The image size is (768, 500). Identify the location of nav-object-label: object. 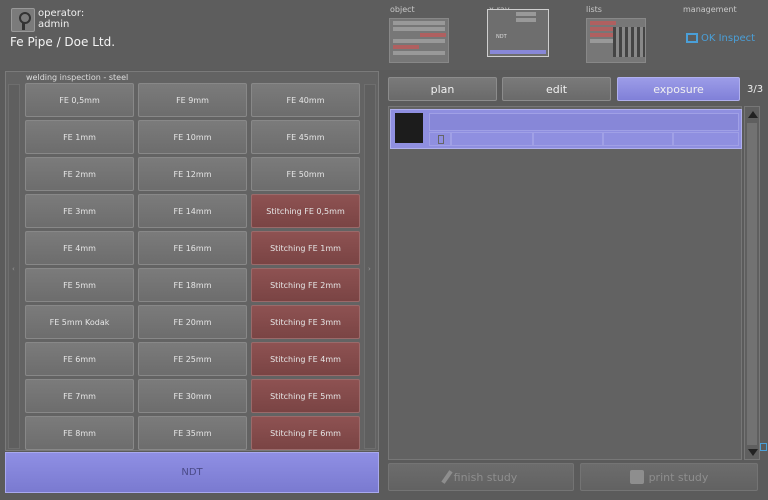
(402, 9).